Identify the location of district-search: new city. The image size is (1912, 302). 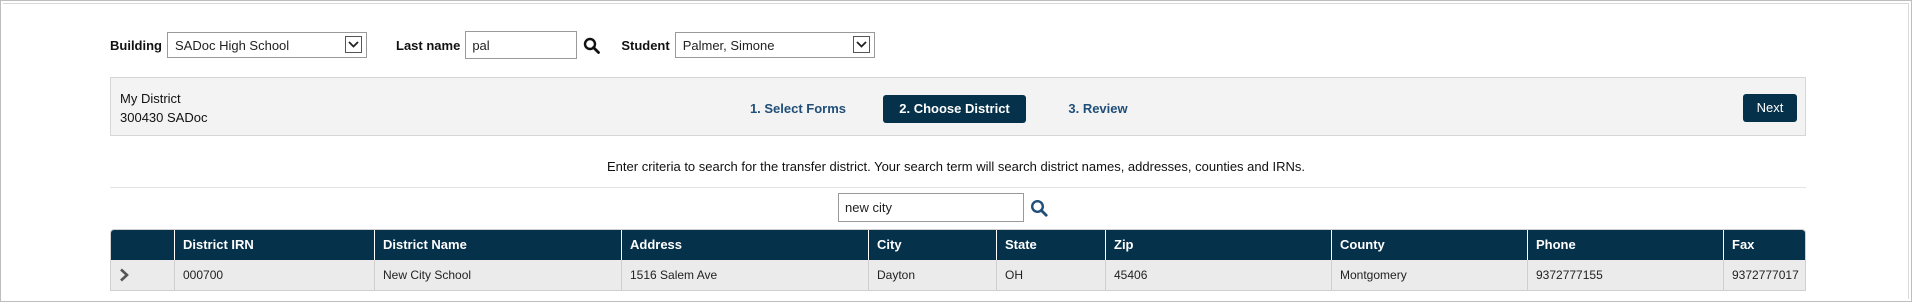
(943, 207).